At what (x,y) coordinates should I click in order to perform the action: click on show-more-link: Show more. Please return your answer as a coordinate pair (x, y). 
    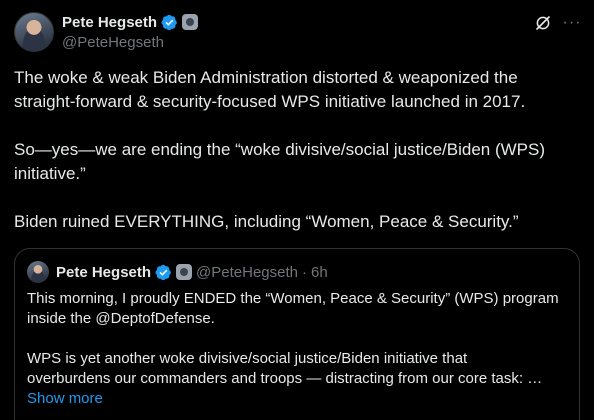
    Looking at the image, I should click on (65, 398).